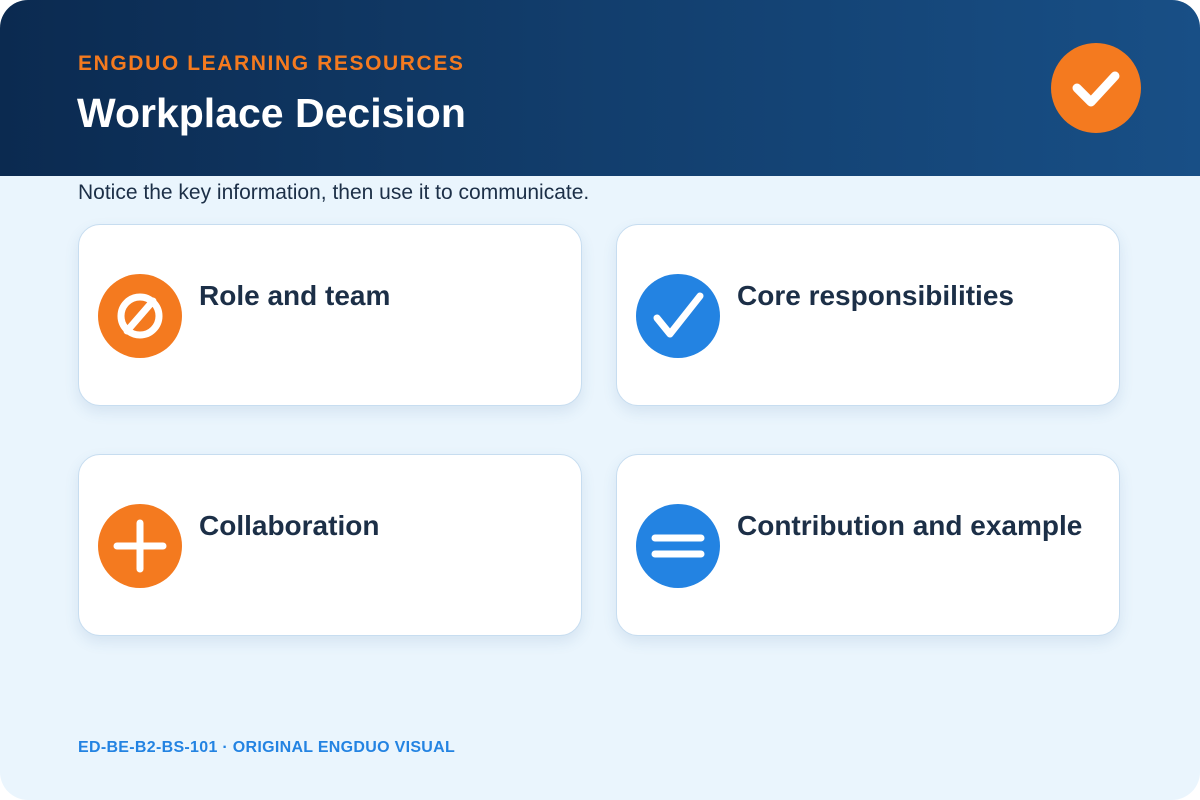 This screenshot has height=800, width=1200. I want to click on page-title: Workplace Decision, so click(271, 113).